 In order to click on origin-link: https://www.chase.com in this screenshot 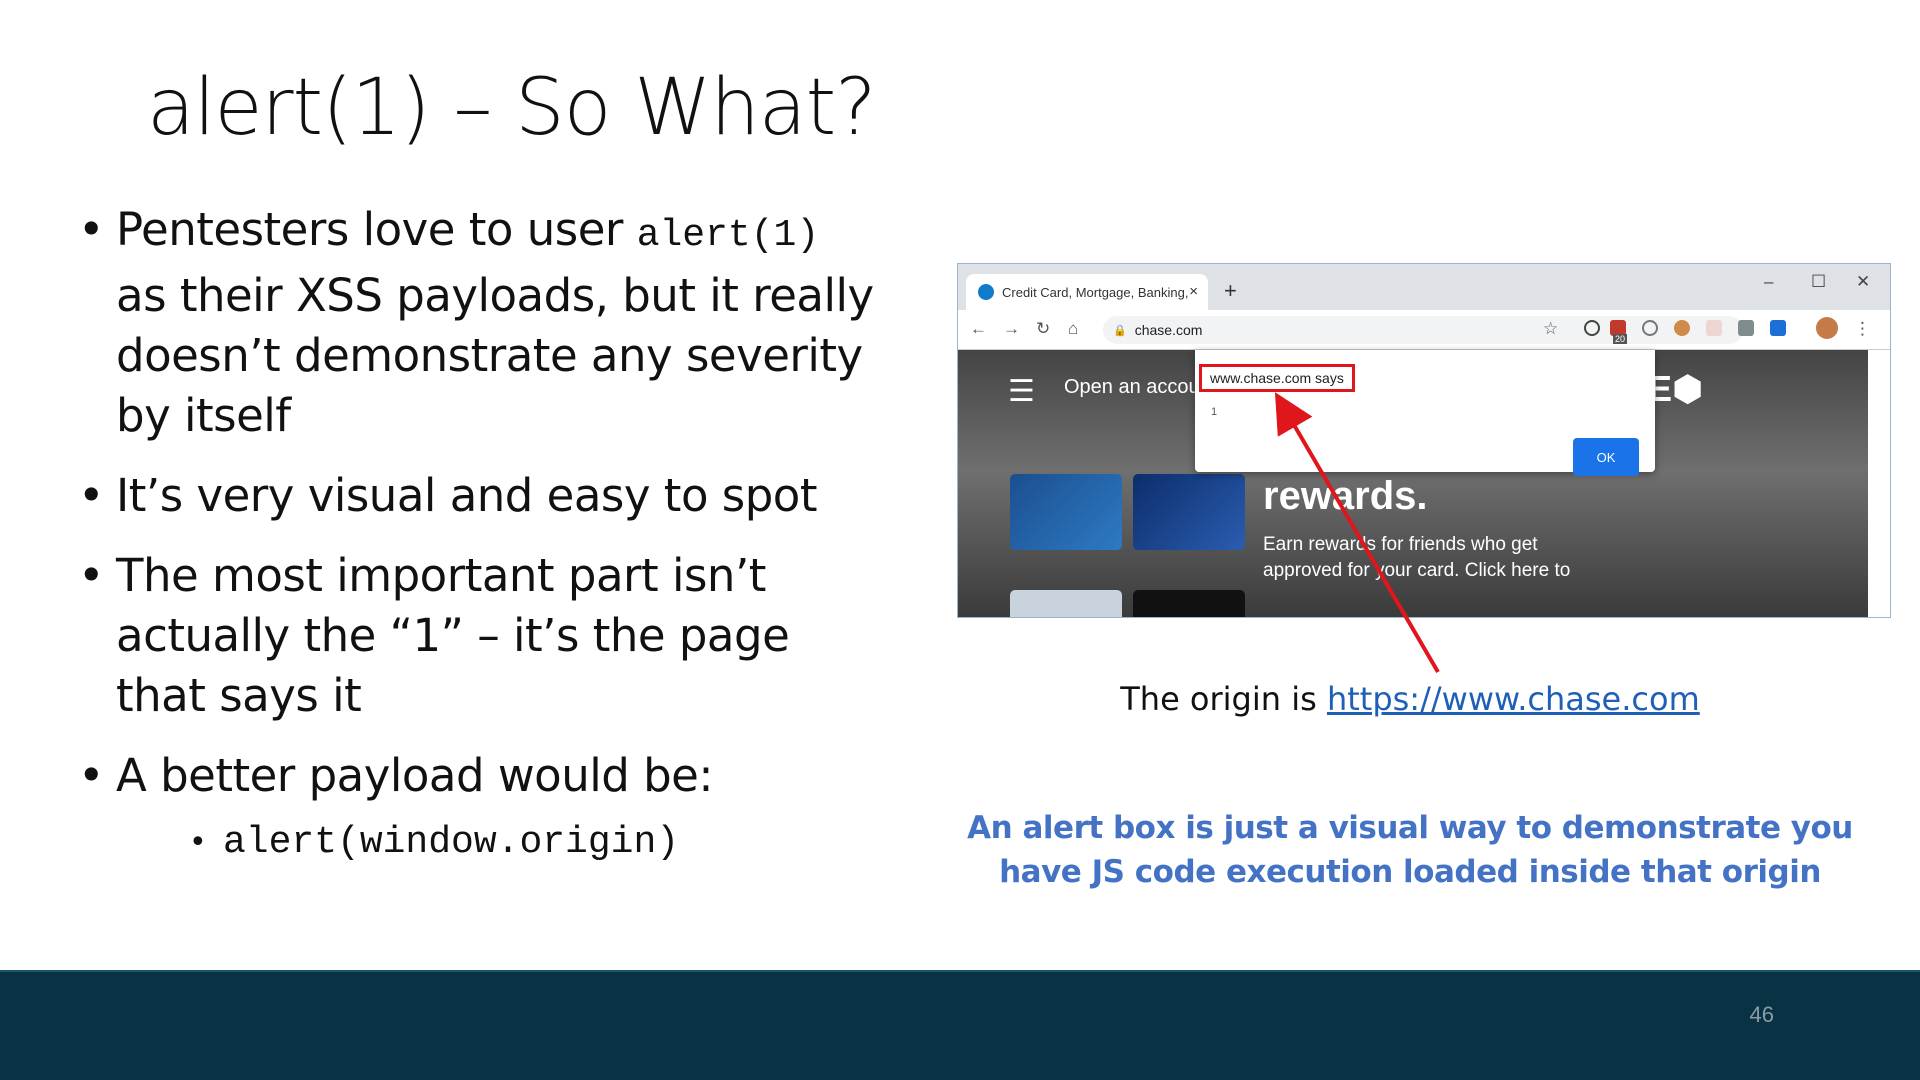, I will do `click(1513, 699)`.